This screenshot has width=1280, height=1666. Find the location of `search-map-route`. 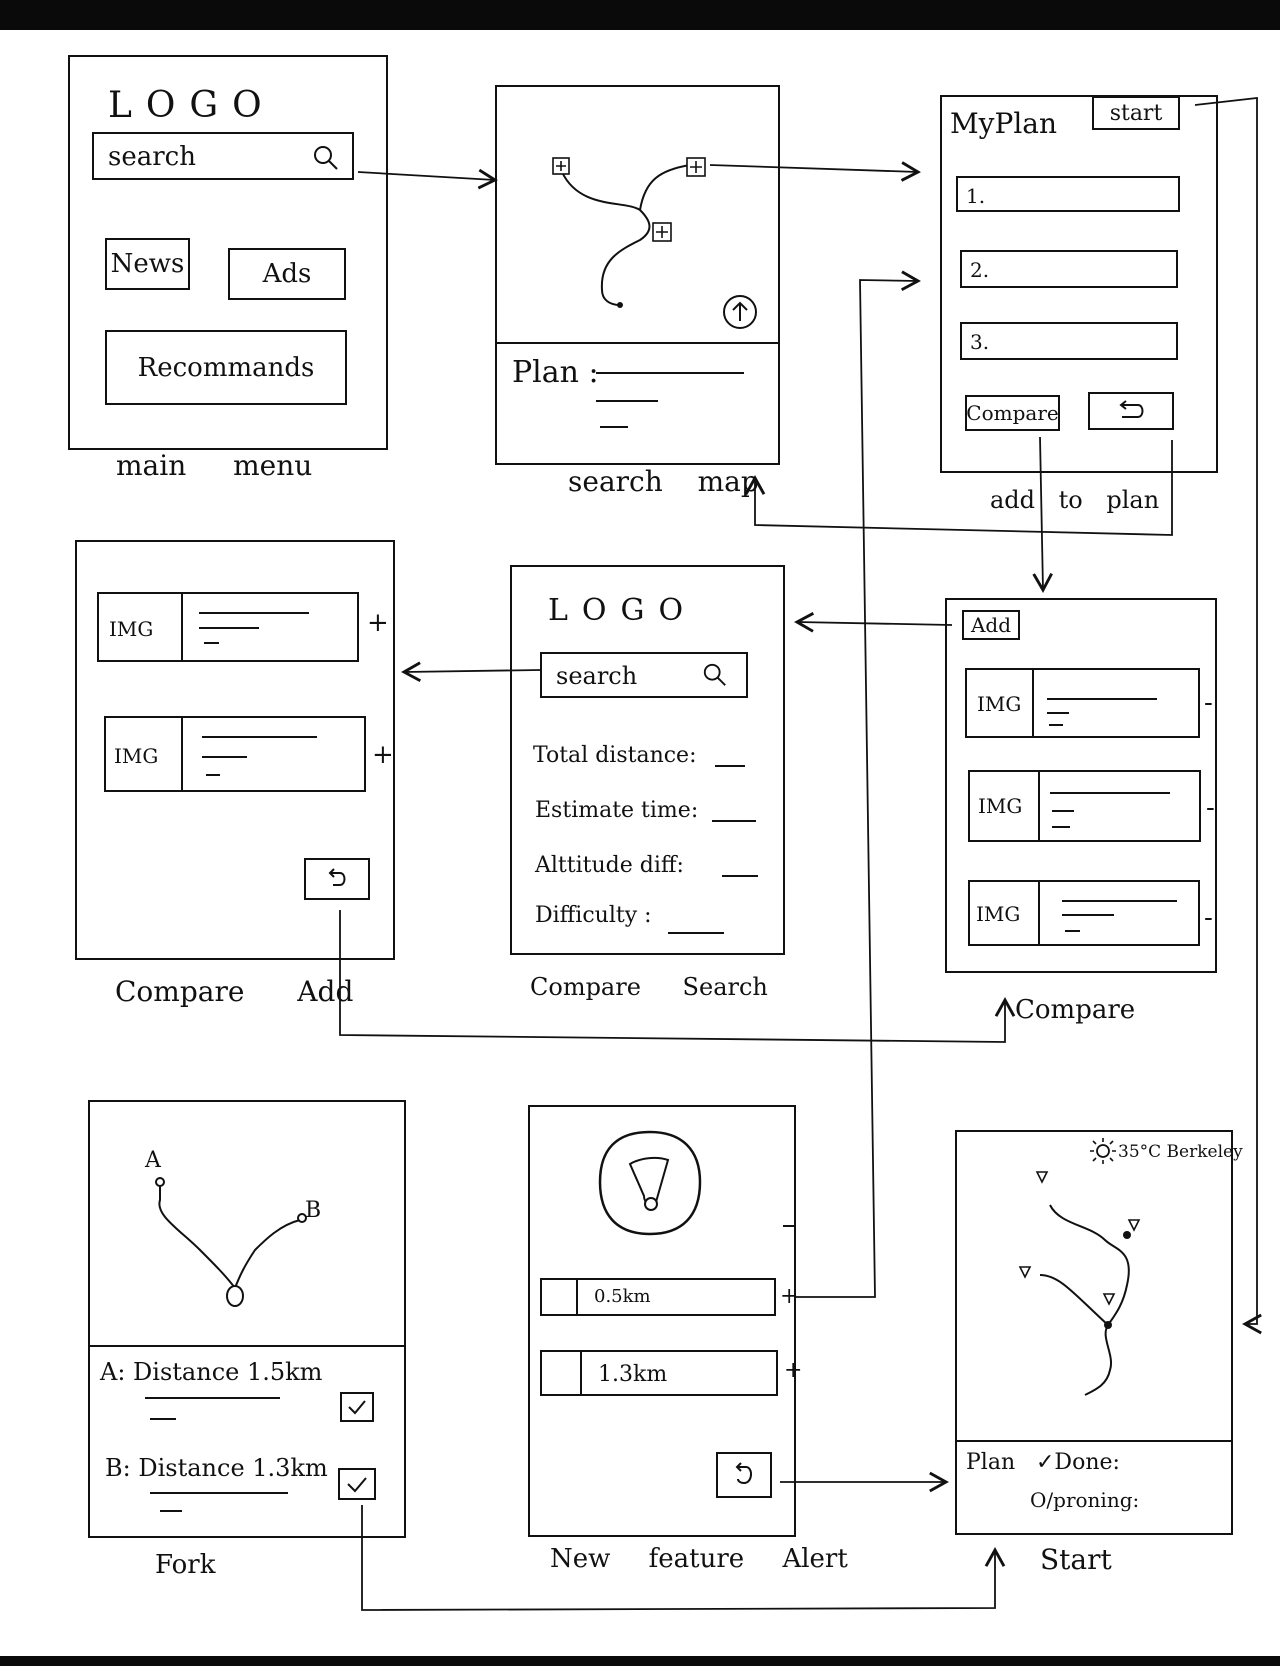

search-map-route is located at coordinates (626, 236).